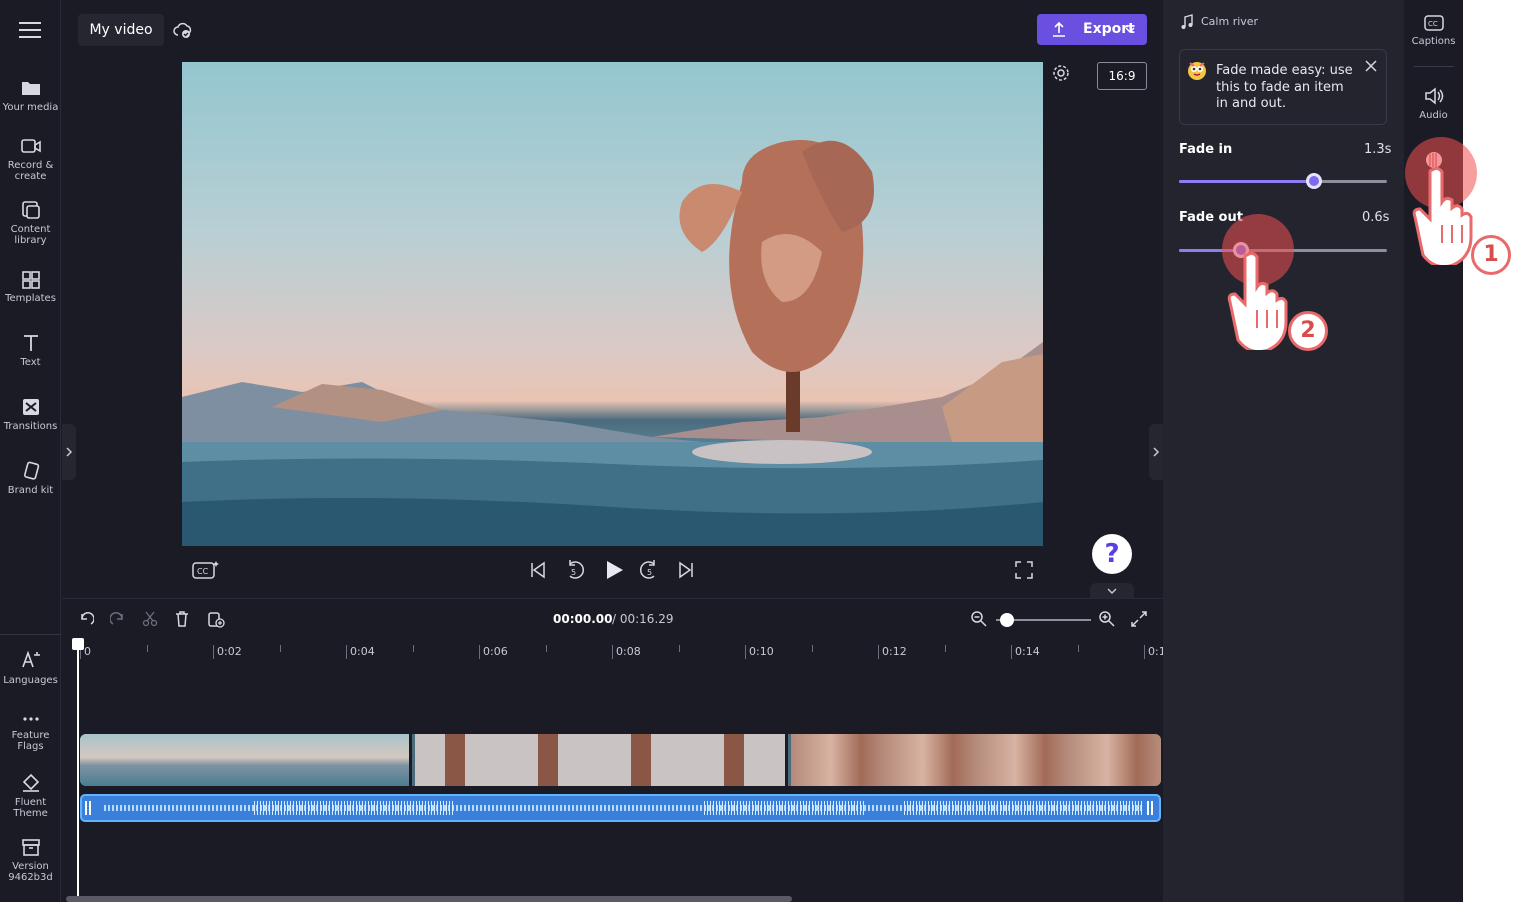 Image resolution: width=1516 pixels, height=902 pixels. What do you see at coordinates (1197, 71) in the screenshot?
I see `emoji-icon` at bounding box center [1197, 71].